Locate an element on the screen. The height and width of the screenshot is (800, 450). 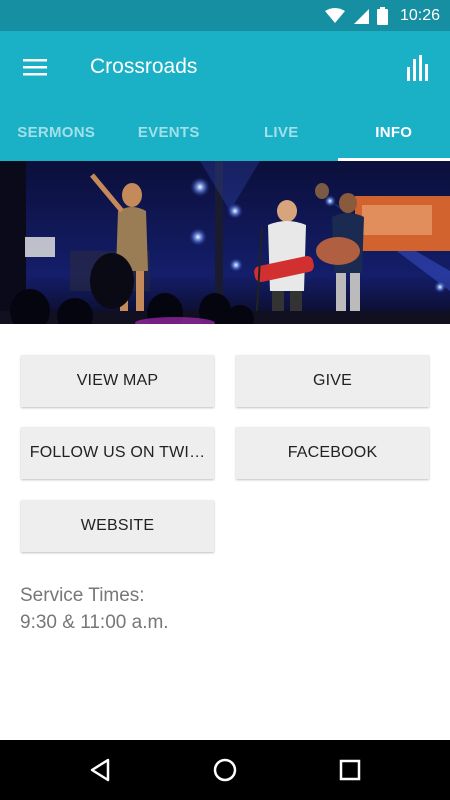
recents-icon is located at coordinates (350, 770).